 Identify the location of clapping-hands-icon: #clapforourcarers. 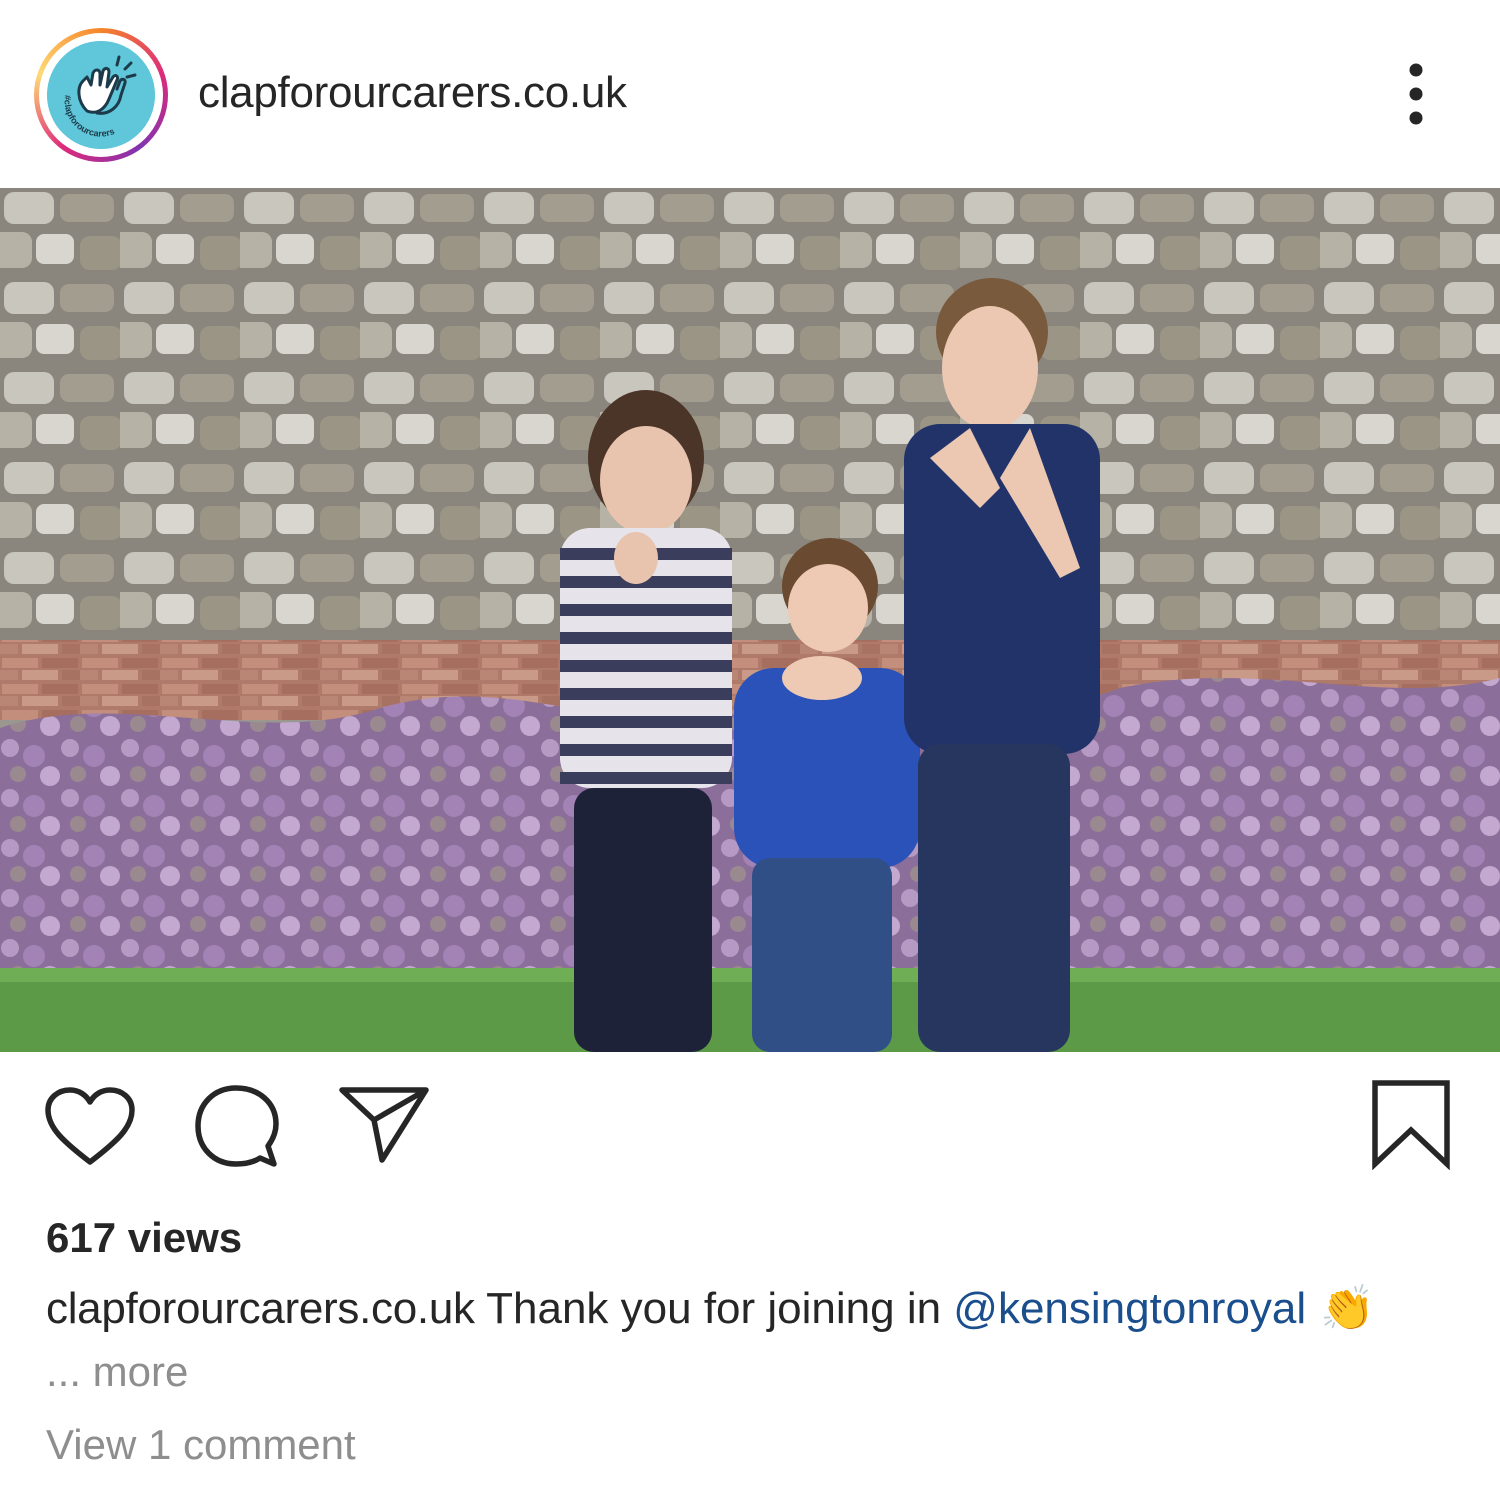
(101, 95).